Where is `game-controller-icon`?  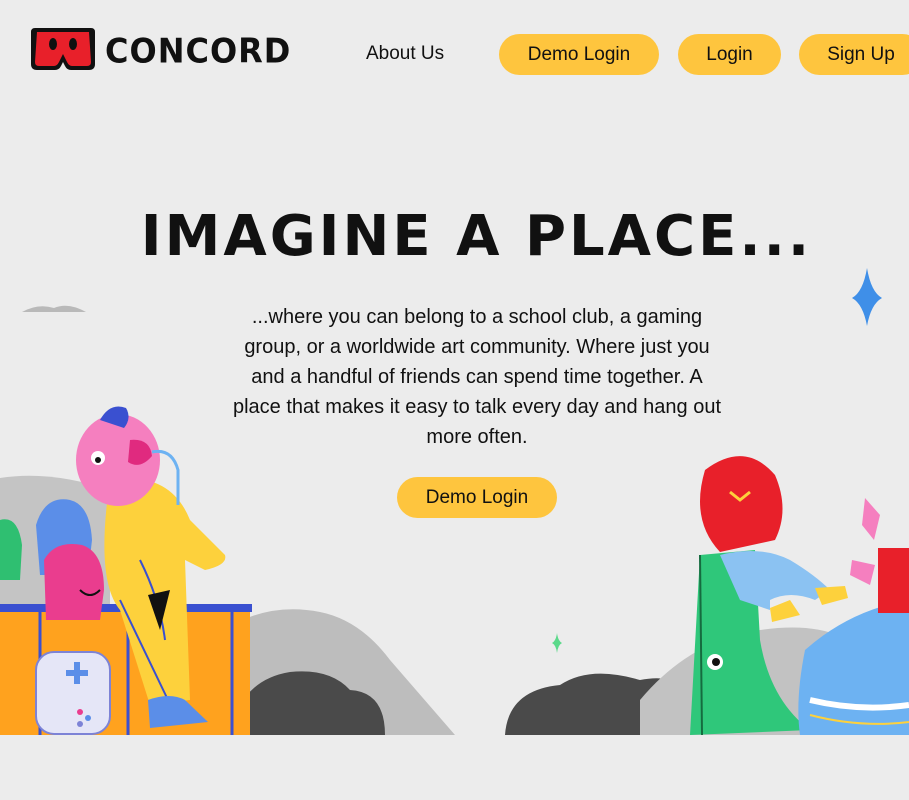 game-controller-icon is located at coordinates (73, 693).